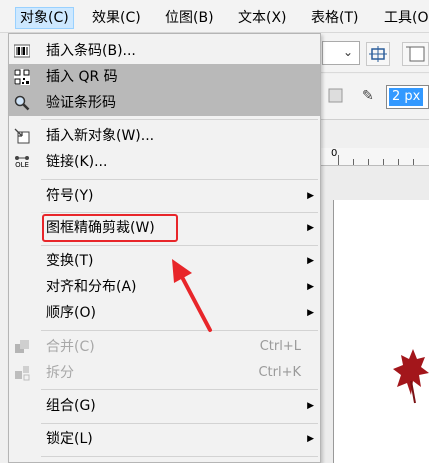  I want to click on menu-object: 对象(C), so click(44, 18).